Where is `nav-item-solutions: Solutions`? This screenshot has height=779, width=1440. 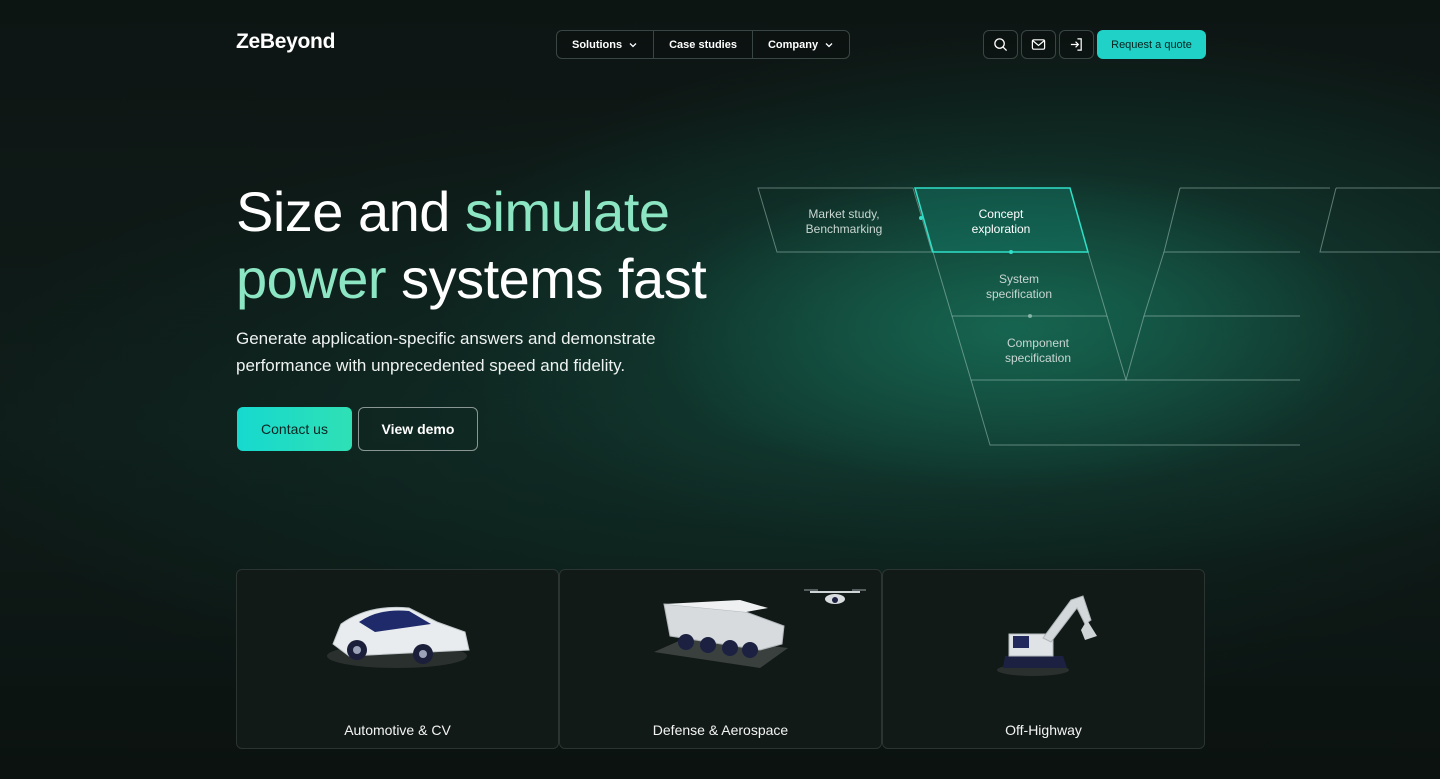 nav-item-solutions: Solutions is located at coordinates (606, 44).